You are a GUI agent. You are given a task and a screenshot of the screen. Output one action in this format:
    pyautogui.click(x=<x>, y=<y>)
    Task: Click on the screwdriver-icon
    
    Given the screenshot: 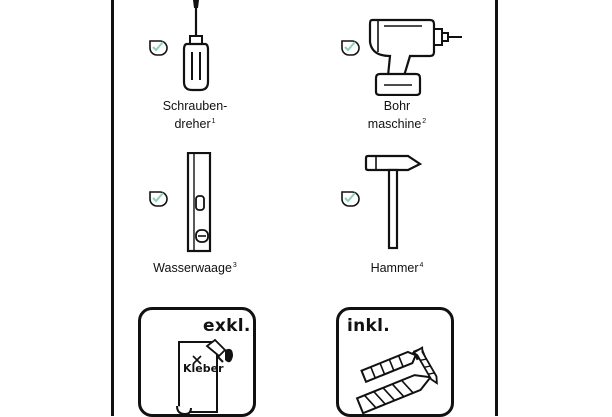 What is the action you would take?
    pyautogui.click(x=196, y=46)
    